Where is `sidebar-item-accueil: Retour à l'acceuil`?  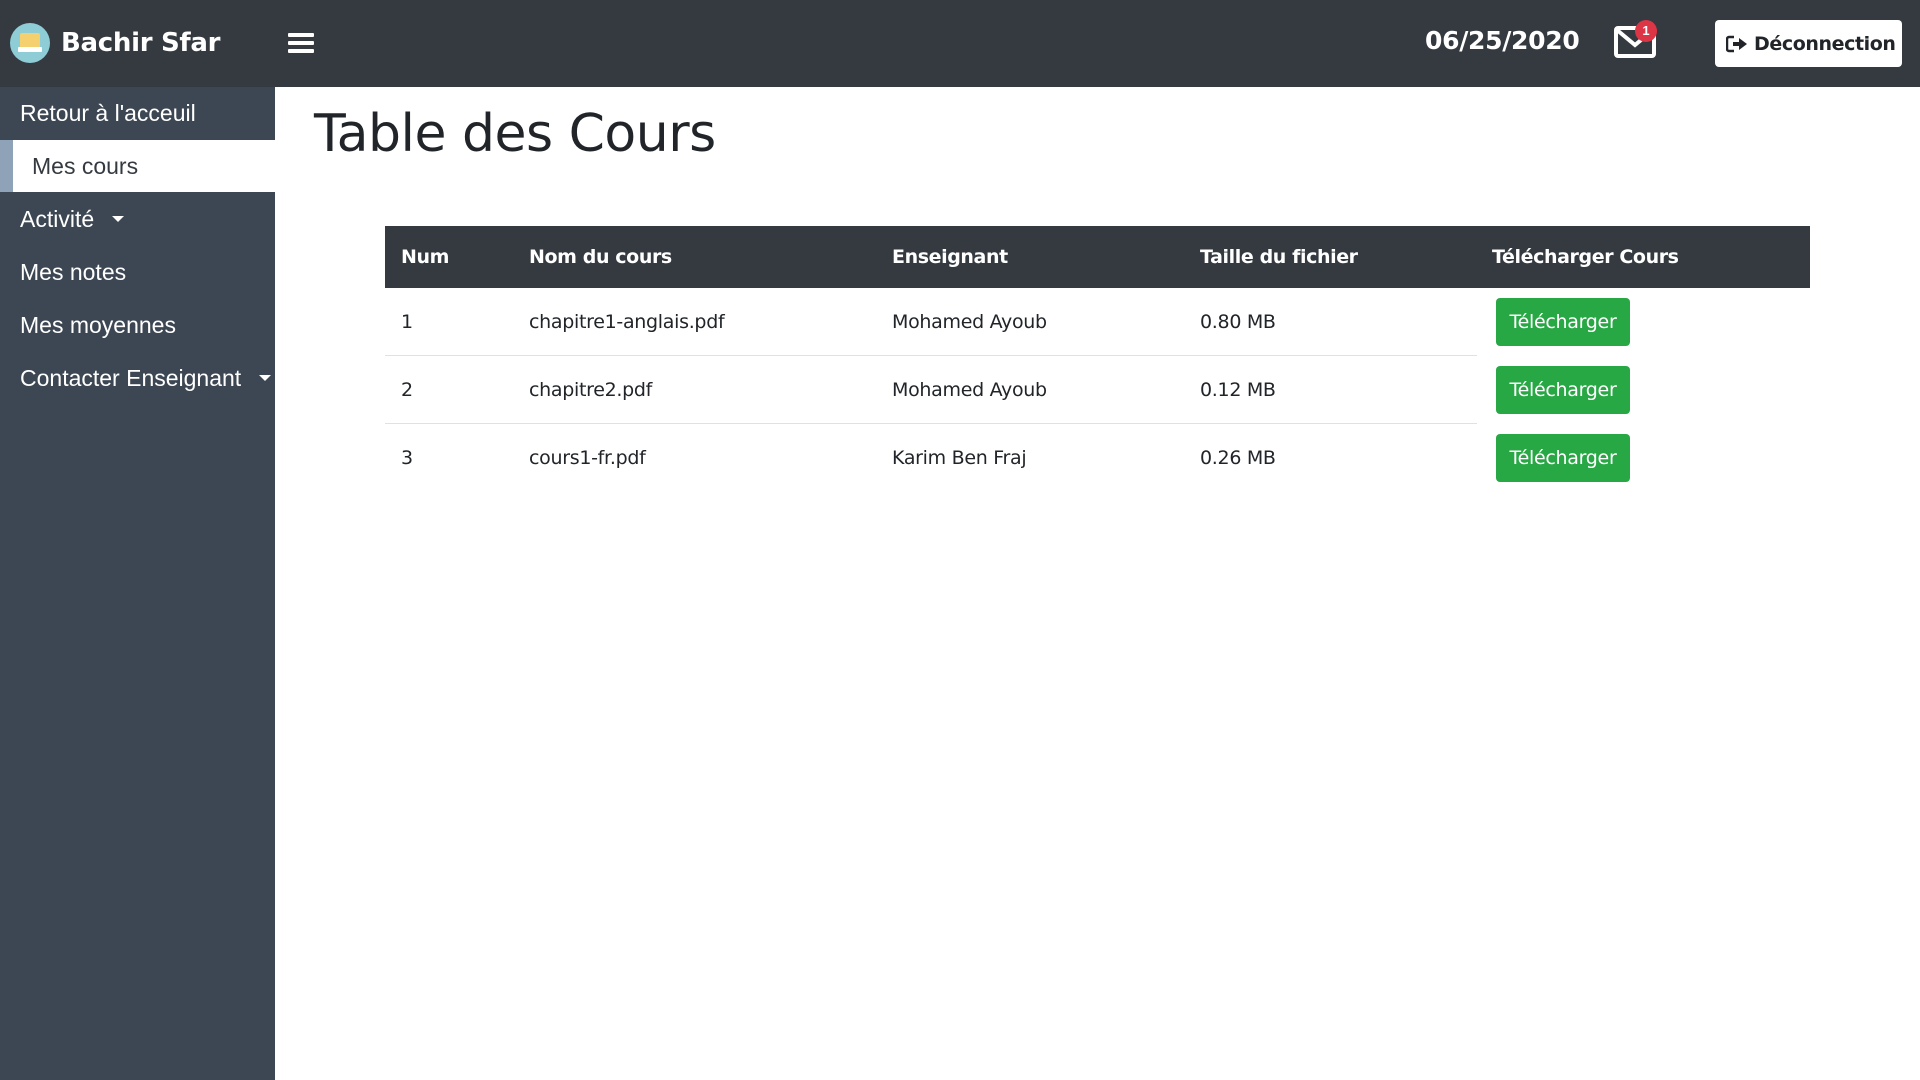
sidebar-item-accueil: Retour à l'acceuil is located at coordinates (137, 113).